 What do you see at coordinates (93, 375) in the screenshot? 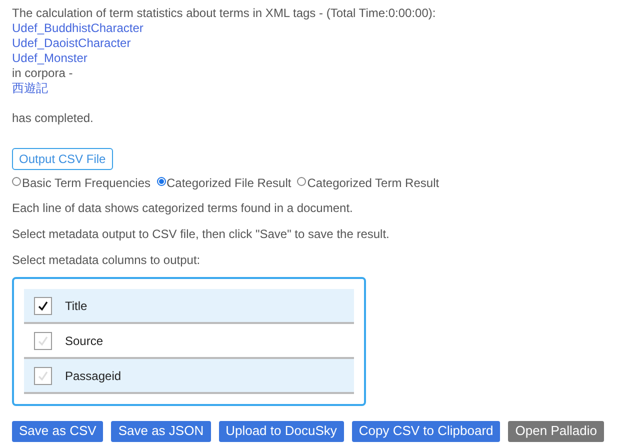
I see `column-label: Passageid` at bounding box center [93, 375].